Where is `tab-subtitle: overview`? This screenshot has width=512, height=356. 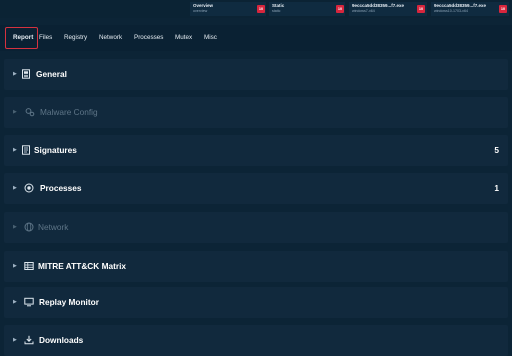
tab-subtitle: overview is located at coordinates (200, 11).